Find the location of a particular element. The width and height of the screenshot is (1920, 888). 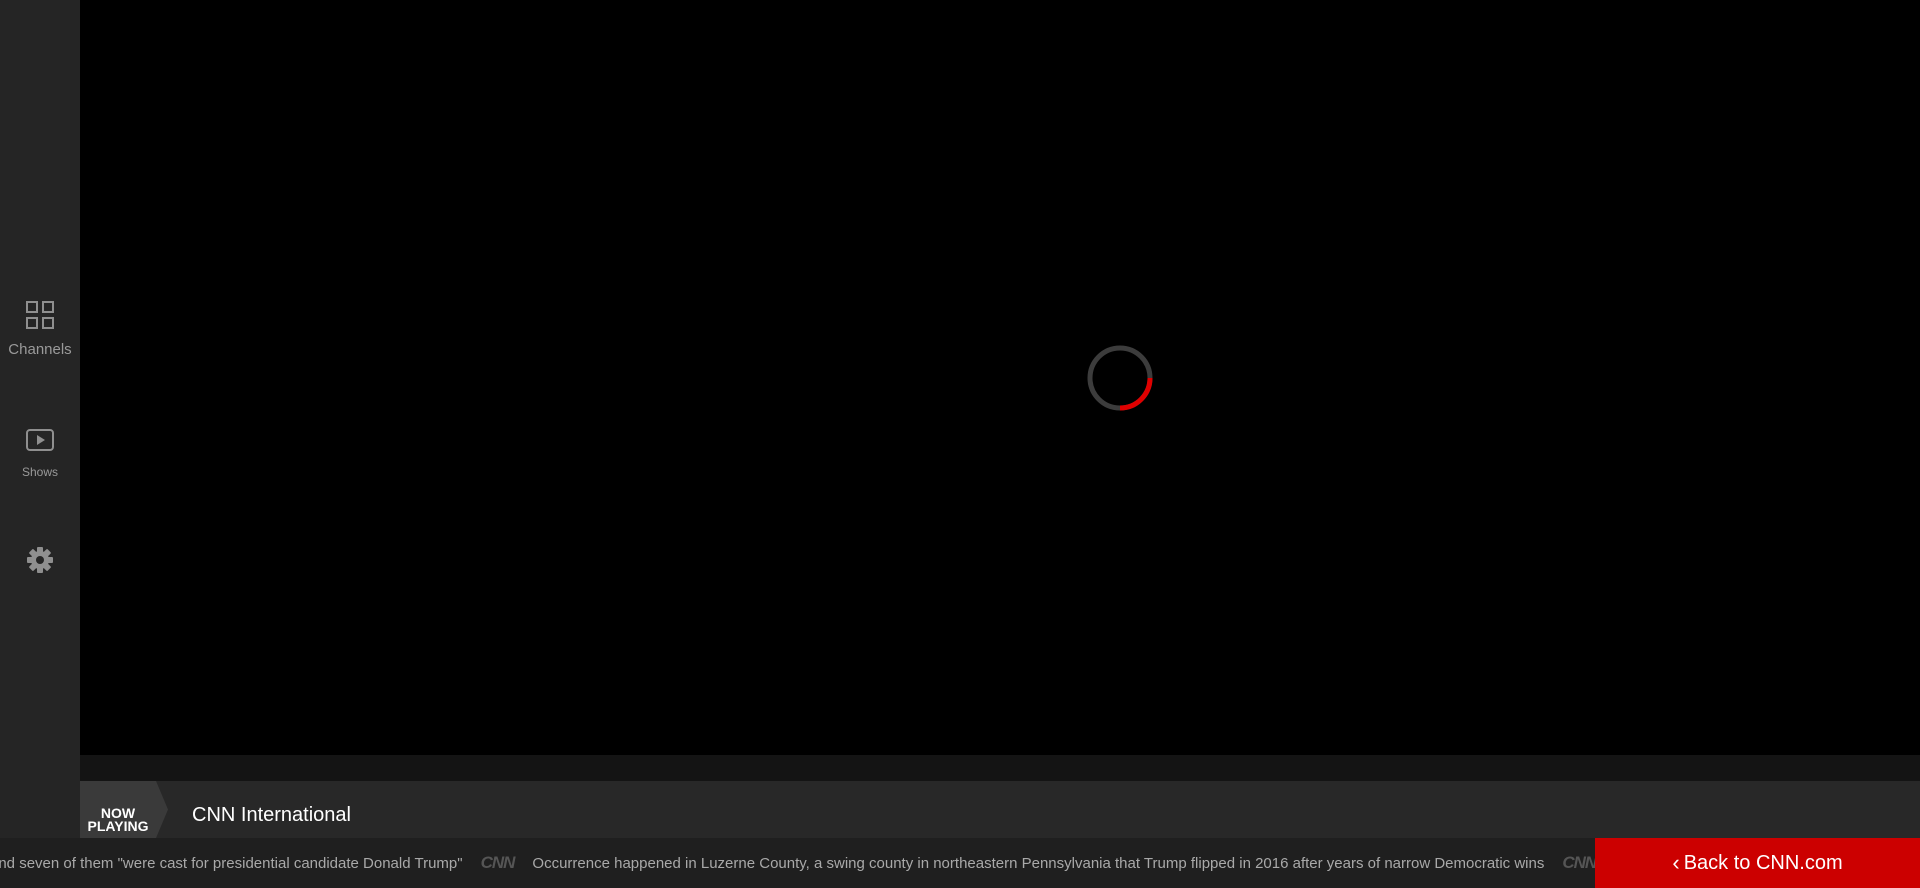

sidebar-nav: Channels Shows is located at coordinates (40, 419).